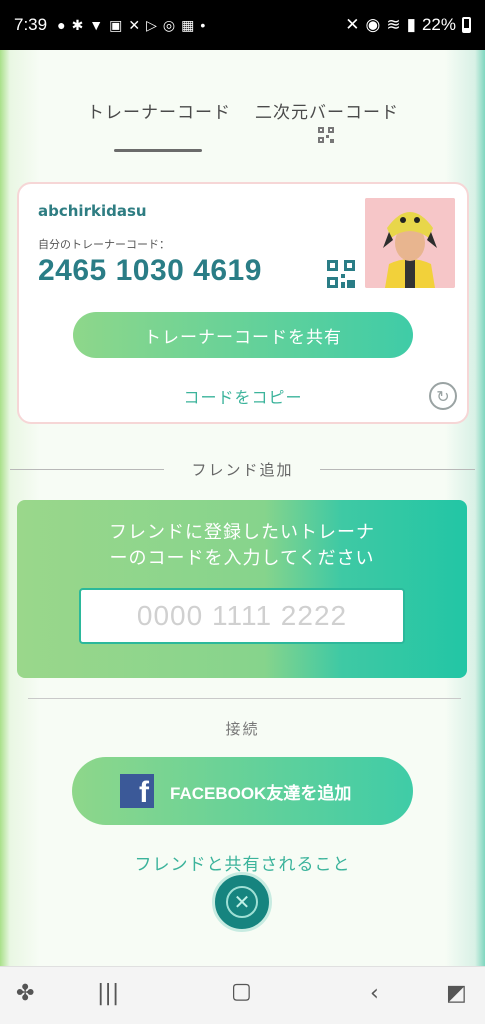 This screenshot has width=485, height=1024. I want to click on battery-percent: 22%, so click(438, 24).